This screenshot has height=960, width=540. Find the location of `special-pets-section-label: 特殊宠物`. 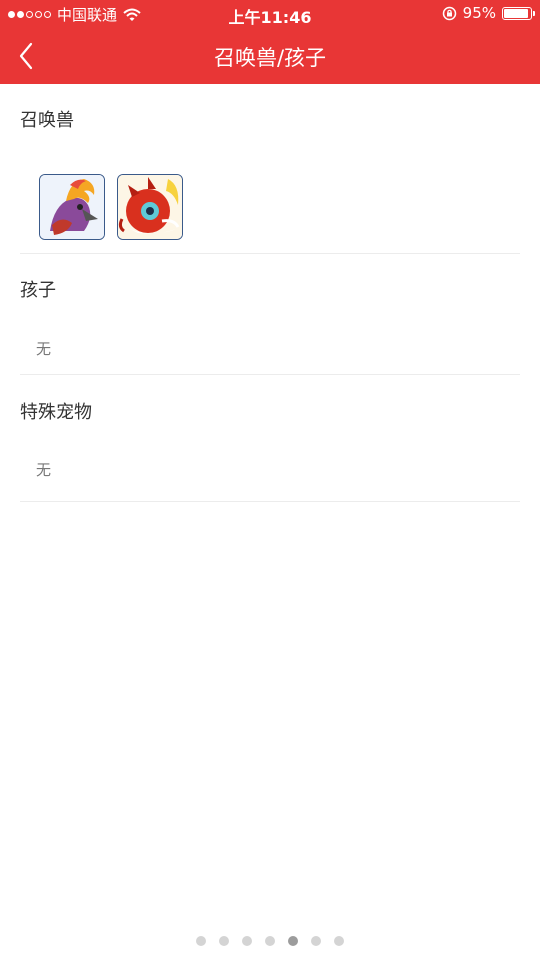

special-pets-section-label: 特殊宠物 is located at coordinates (56, 412).